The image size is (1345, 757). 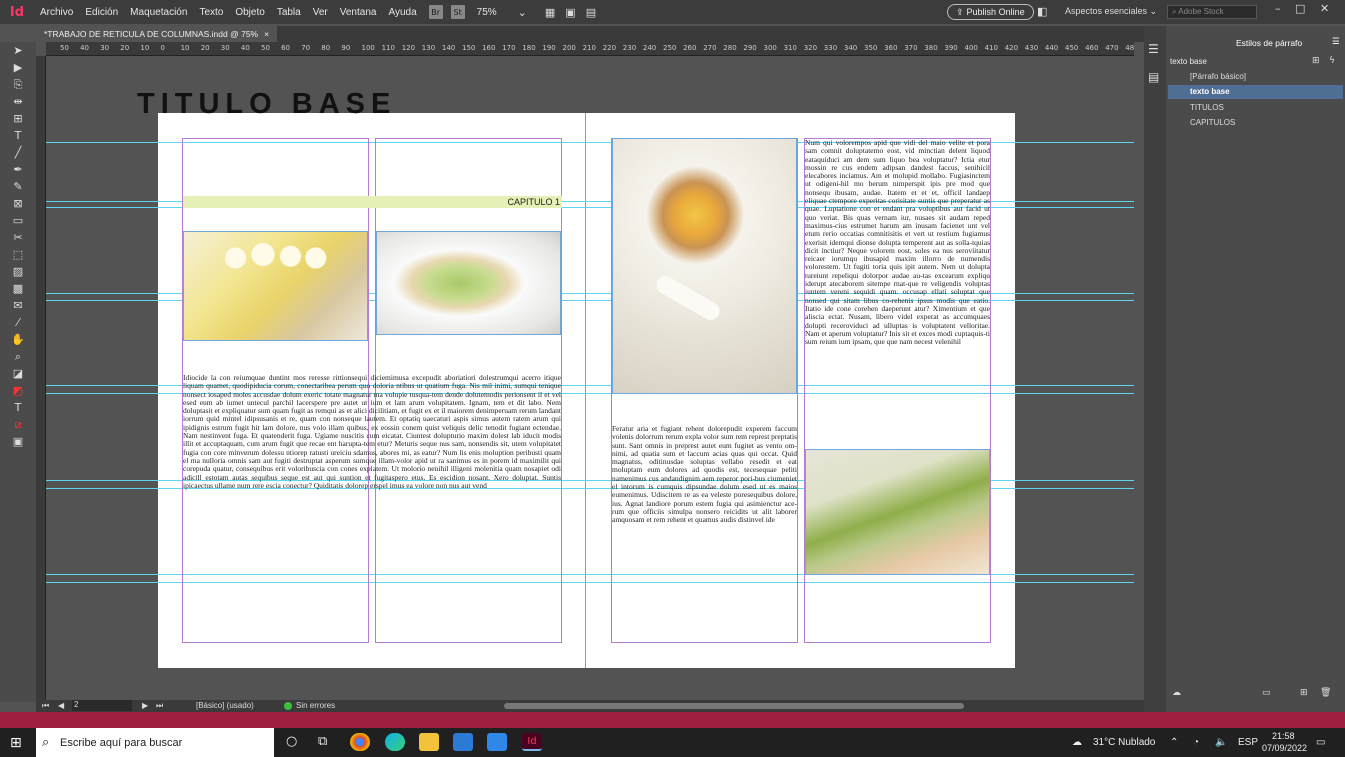 What do you see at coordinates (18, 169) in the screenshot?
I see `pen-tool-icon: ✒` at bounding box center [18, 169].